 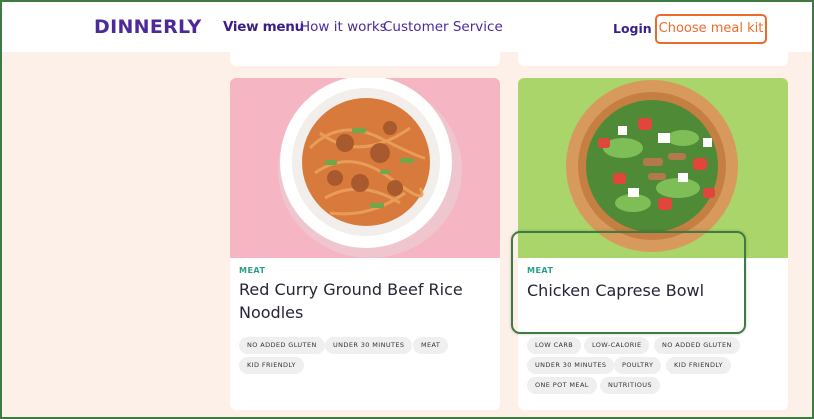 What do you see at coordinates (148, 27) in the screenshot?
I see `dinnerly-logo: DINNERLY` at bounding box center [148, 27].